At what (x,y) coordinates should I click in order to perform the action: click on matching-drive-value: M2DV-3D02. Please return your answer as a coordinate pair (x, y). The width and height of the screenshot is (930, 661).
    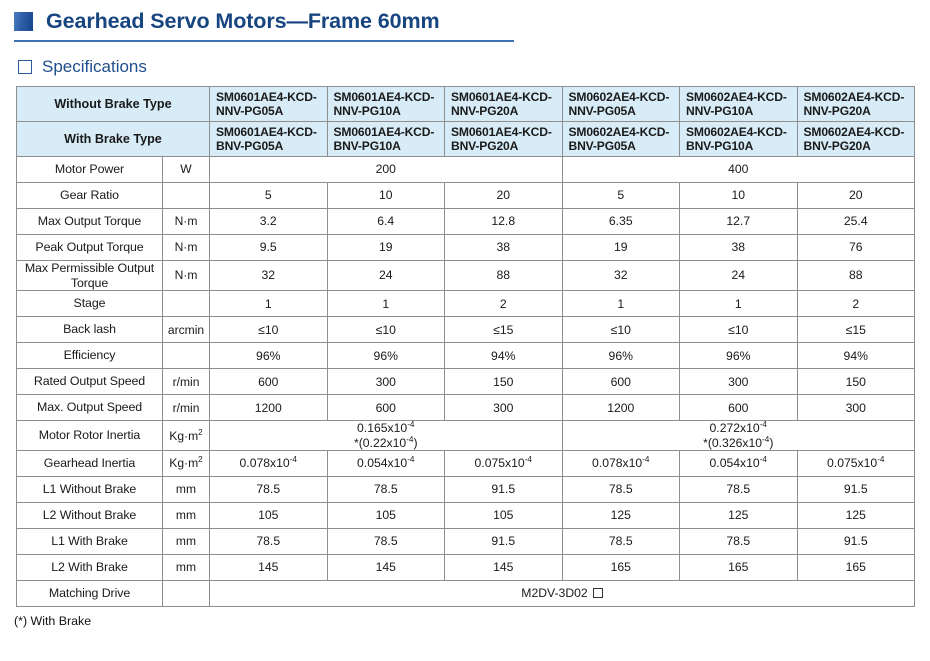
    Looking at the image, I should click on (562, 594).